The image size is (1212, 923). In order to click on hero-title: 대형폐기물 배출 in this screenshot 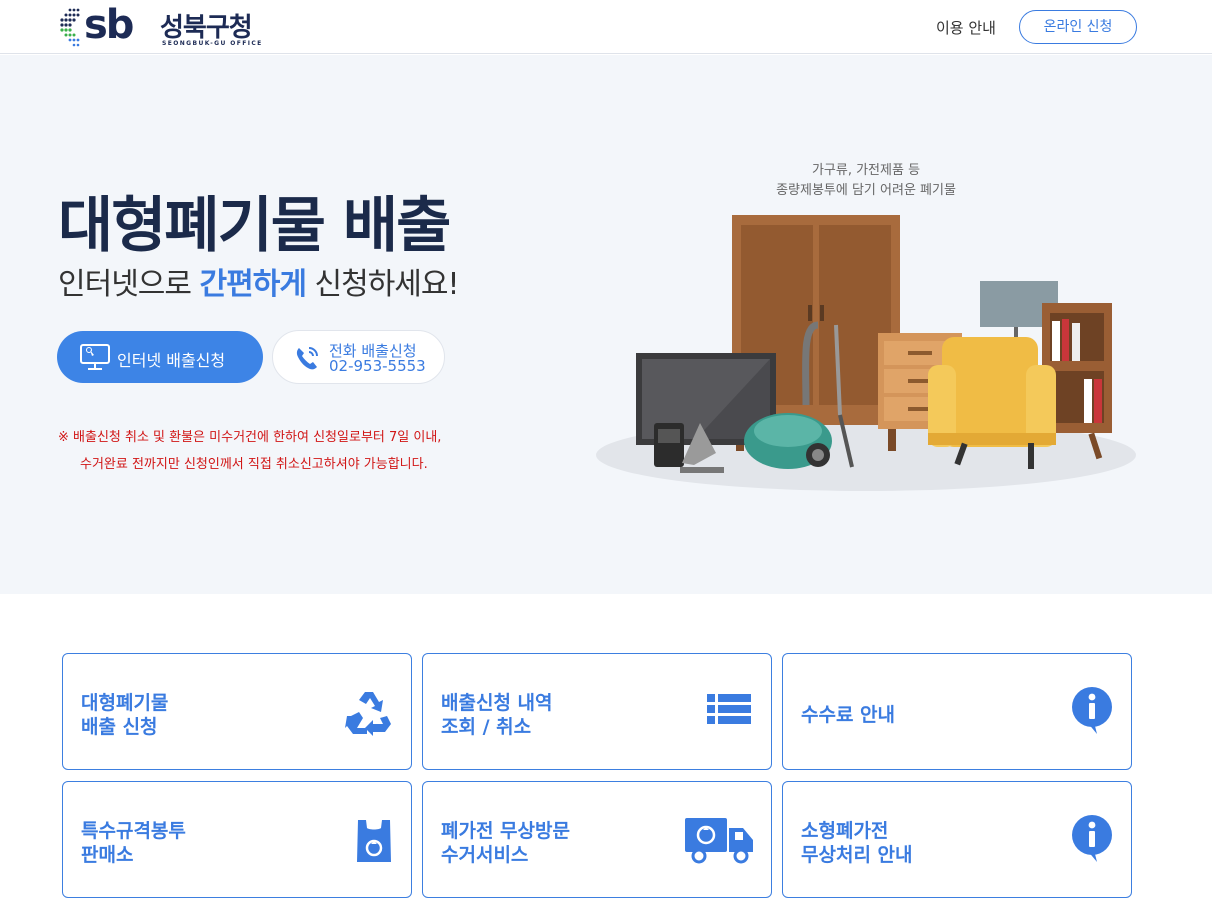, I will do `click(254, 226)`.